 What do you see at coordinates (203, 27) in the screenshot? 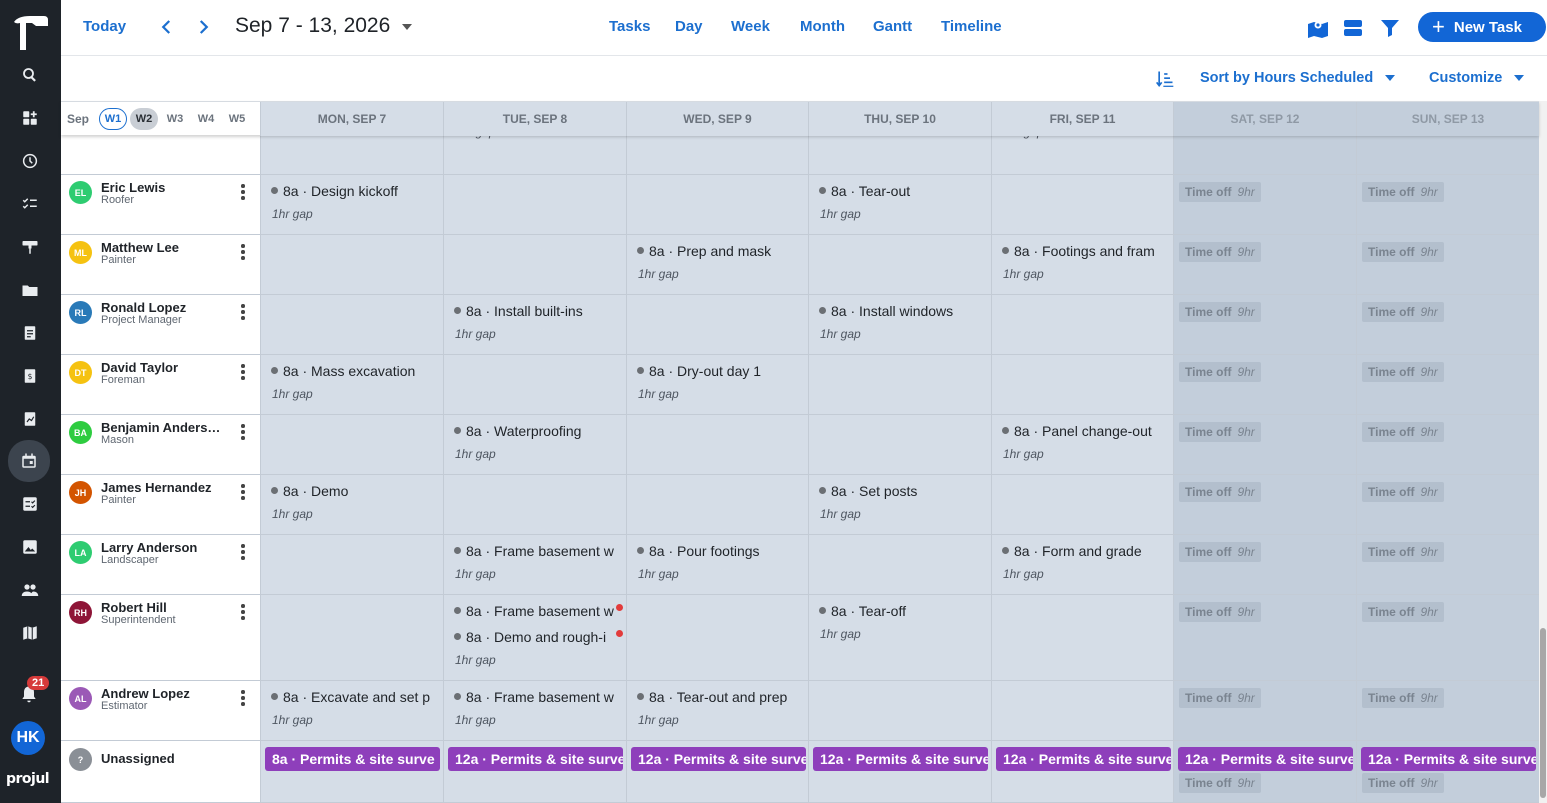
I see `next-week-icon` at bounding box center [203, 27].